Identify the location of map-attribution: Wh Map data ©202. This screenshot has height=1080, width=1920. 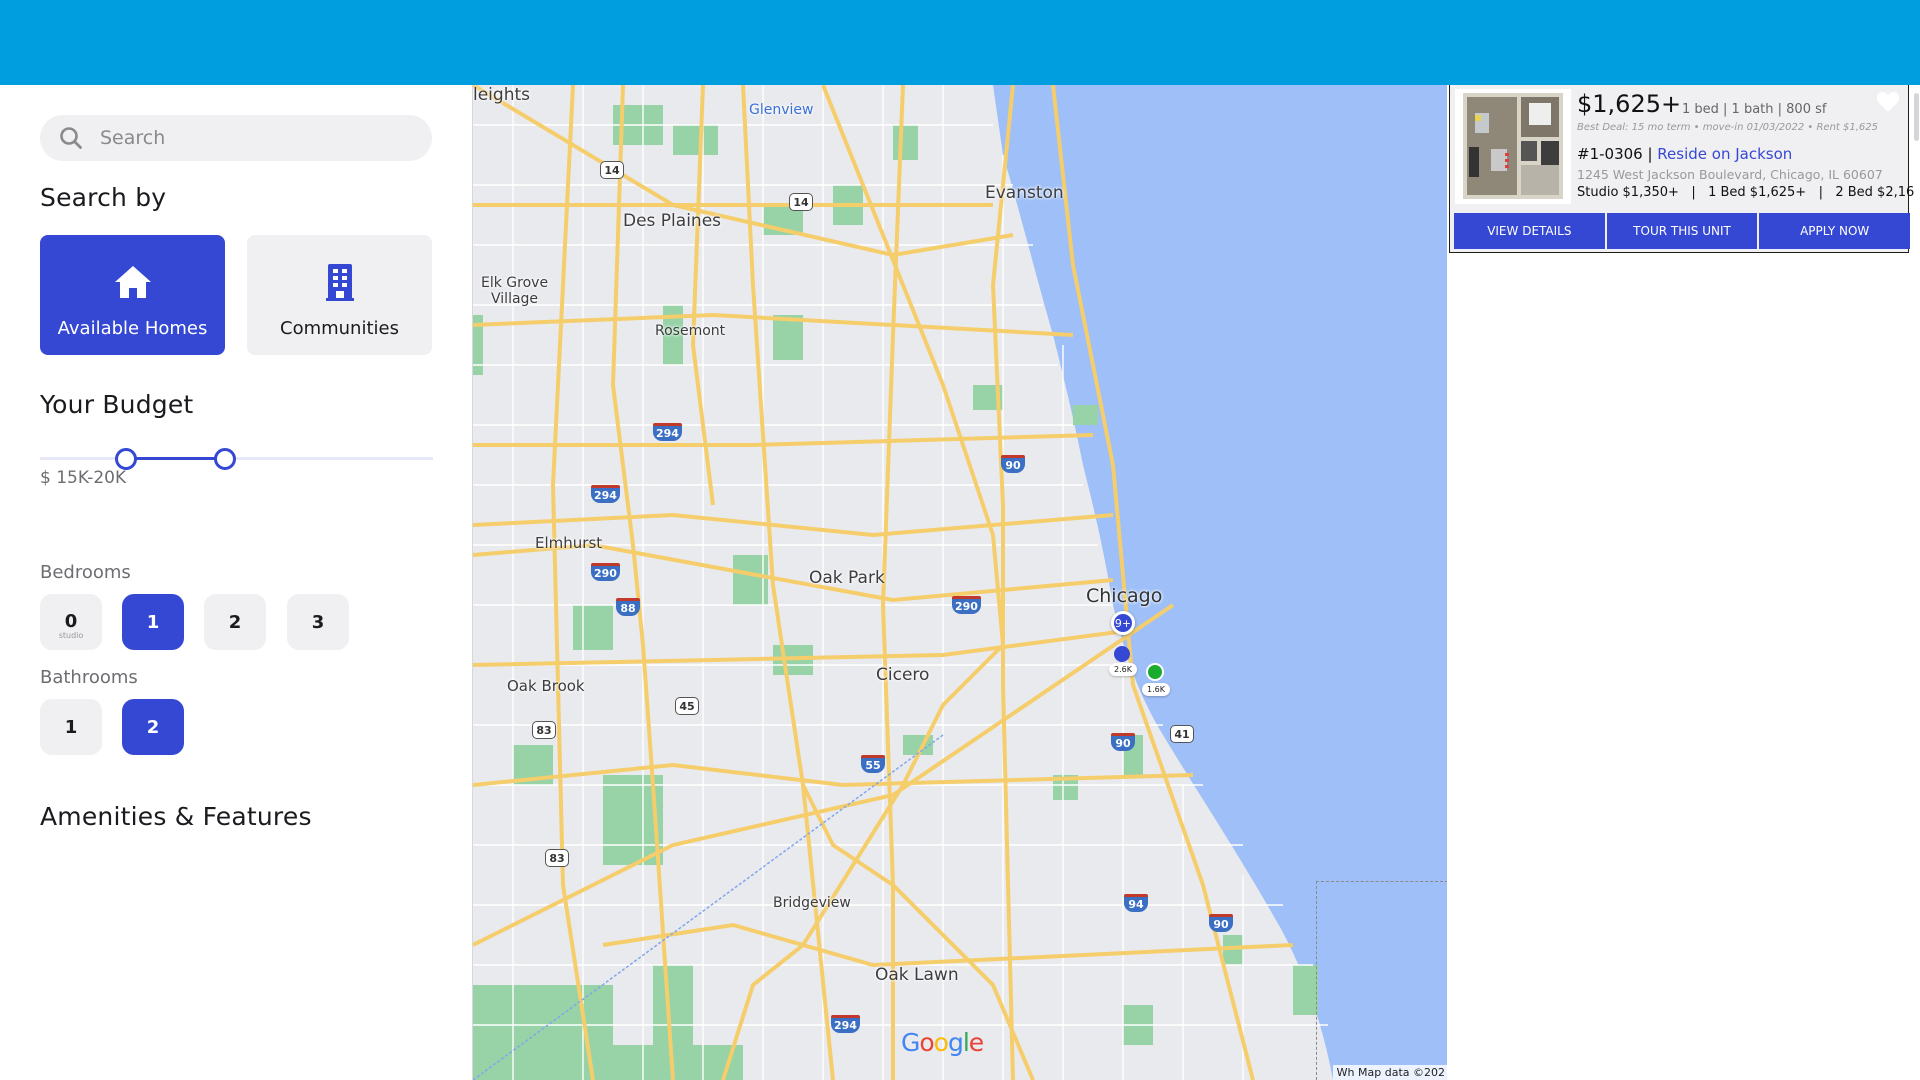
(1389, 1072).